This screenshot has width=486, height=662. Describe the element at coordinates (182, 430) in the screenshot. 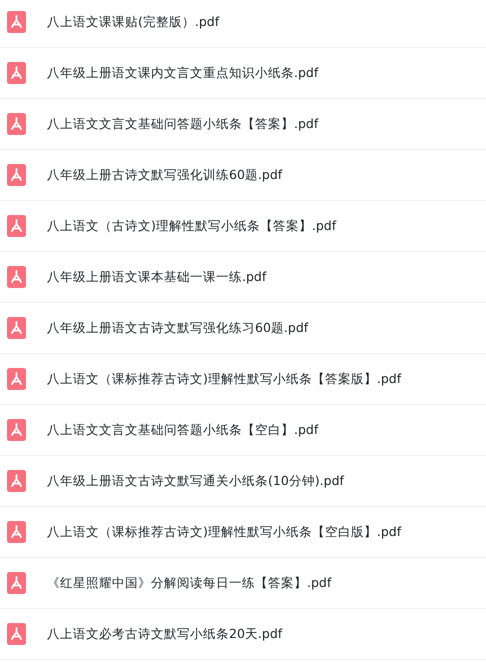

I see `file-name: 八上语文文言文基础问答题小纸条【空白】.pdf` at that location.